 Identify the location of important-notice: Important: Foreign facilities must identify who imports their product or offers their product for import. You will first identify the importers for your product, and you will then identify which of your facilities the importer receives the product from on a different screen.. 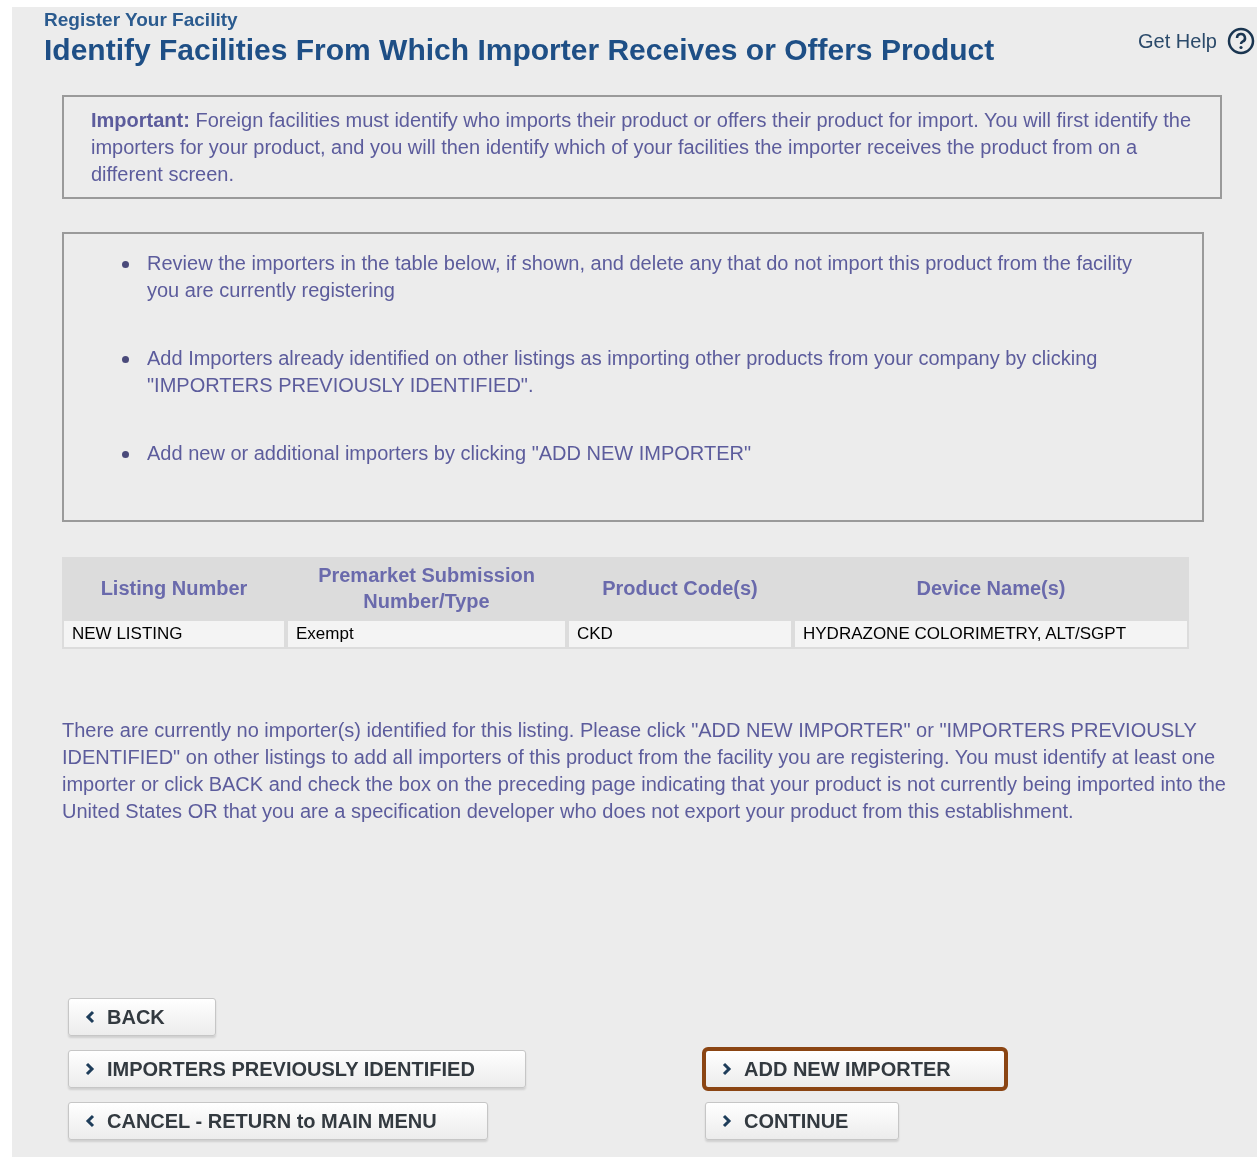
(642, 147).